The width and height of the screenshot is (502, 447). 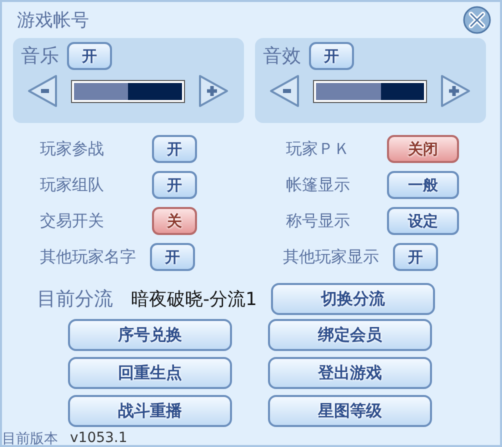 I want to click on setting-label: 其他玩家显示, so click(x=331, y=257).